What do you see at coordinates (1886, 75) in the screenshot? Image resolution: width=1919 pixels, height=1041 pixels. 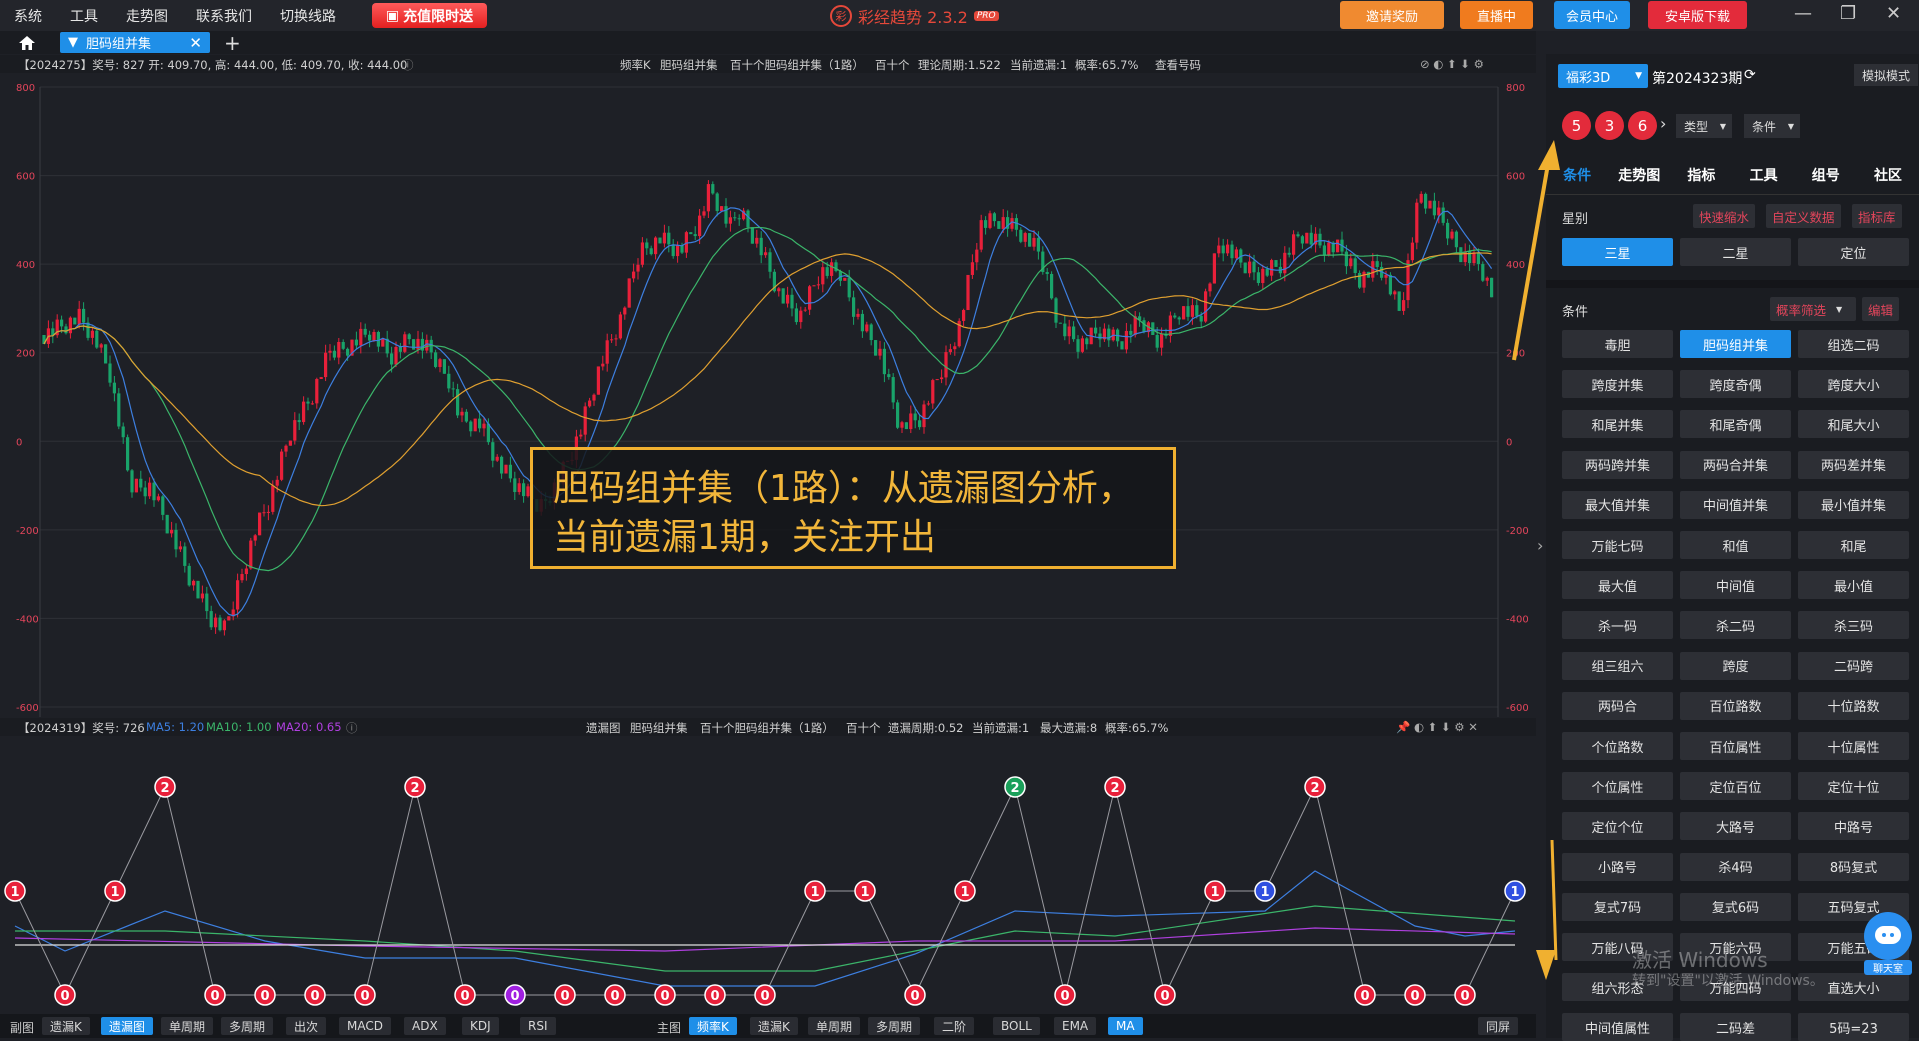 I see `sim-mode-button: 模拟模式` at bounding box center [1886, 75].